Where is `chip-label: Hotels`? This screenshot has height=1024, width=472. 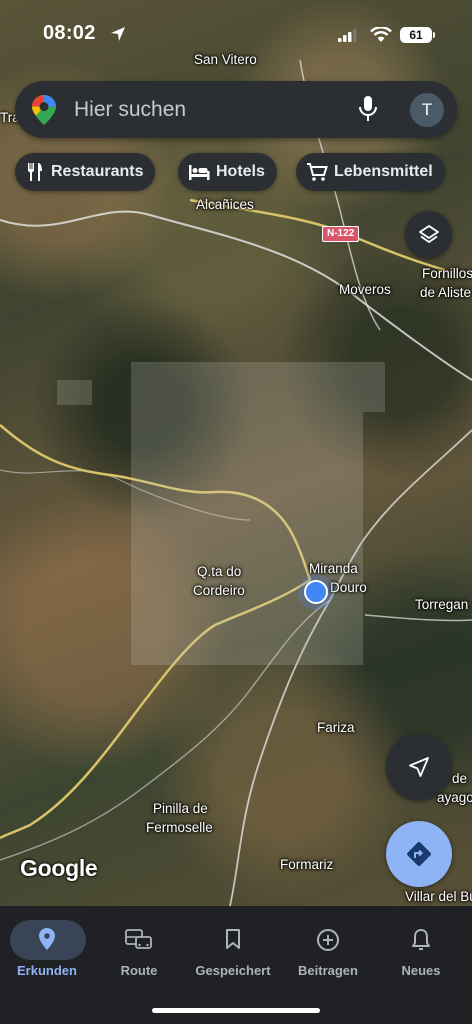 chip-label: Hotels is located at coordinates (240, 171).